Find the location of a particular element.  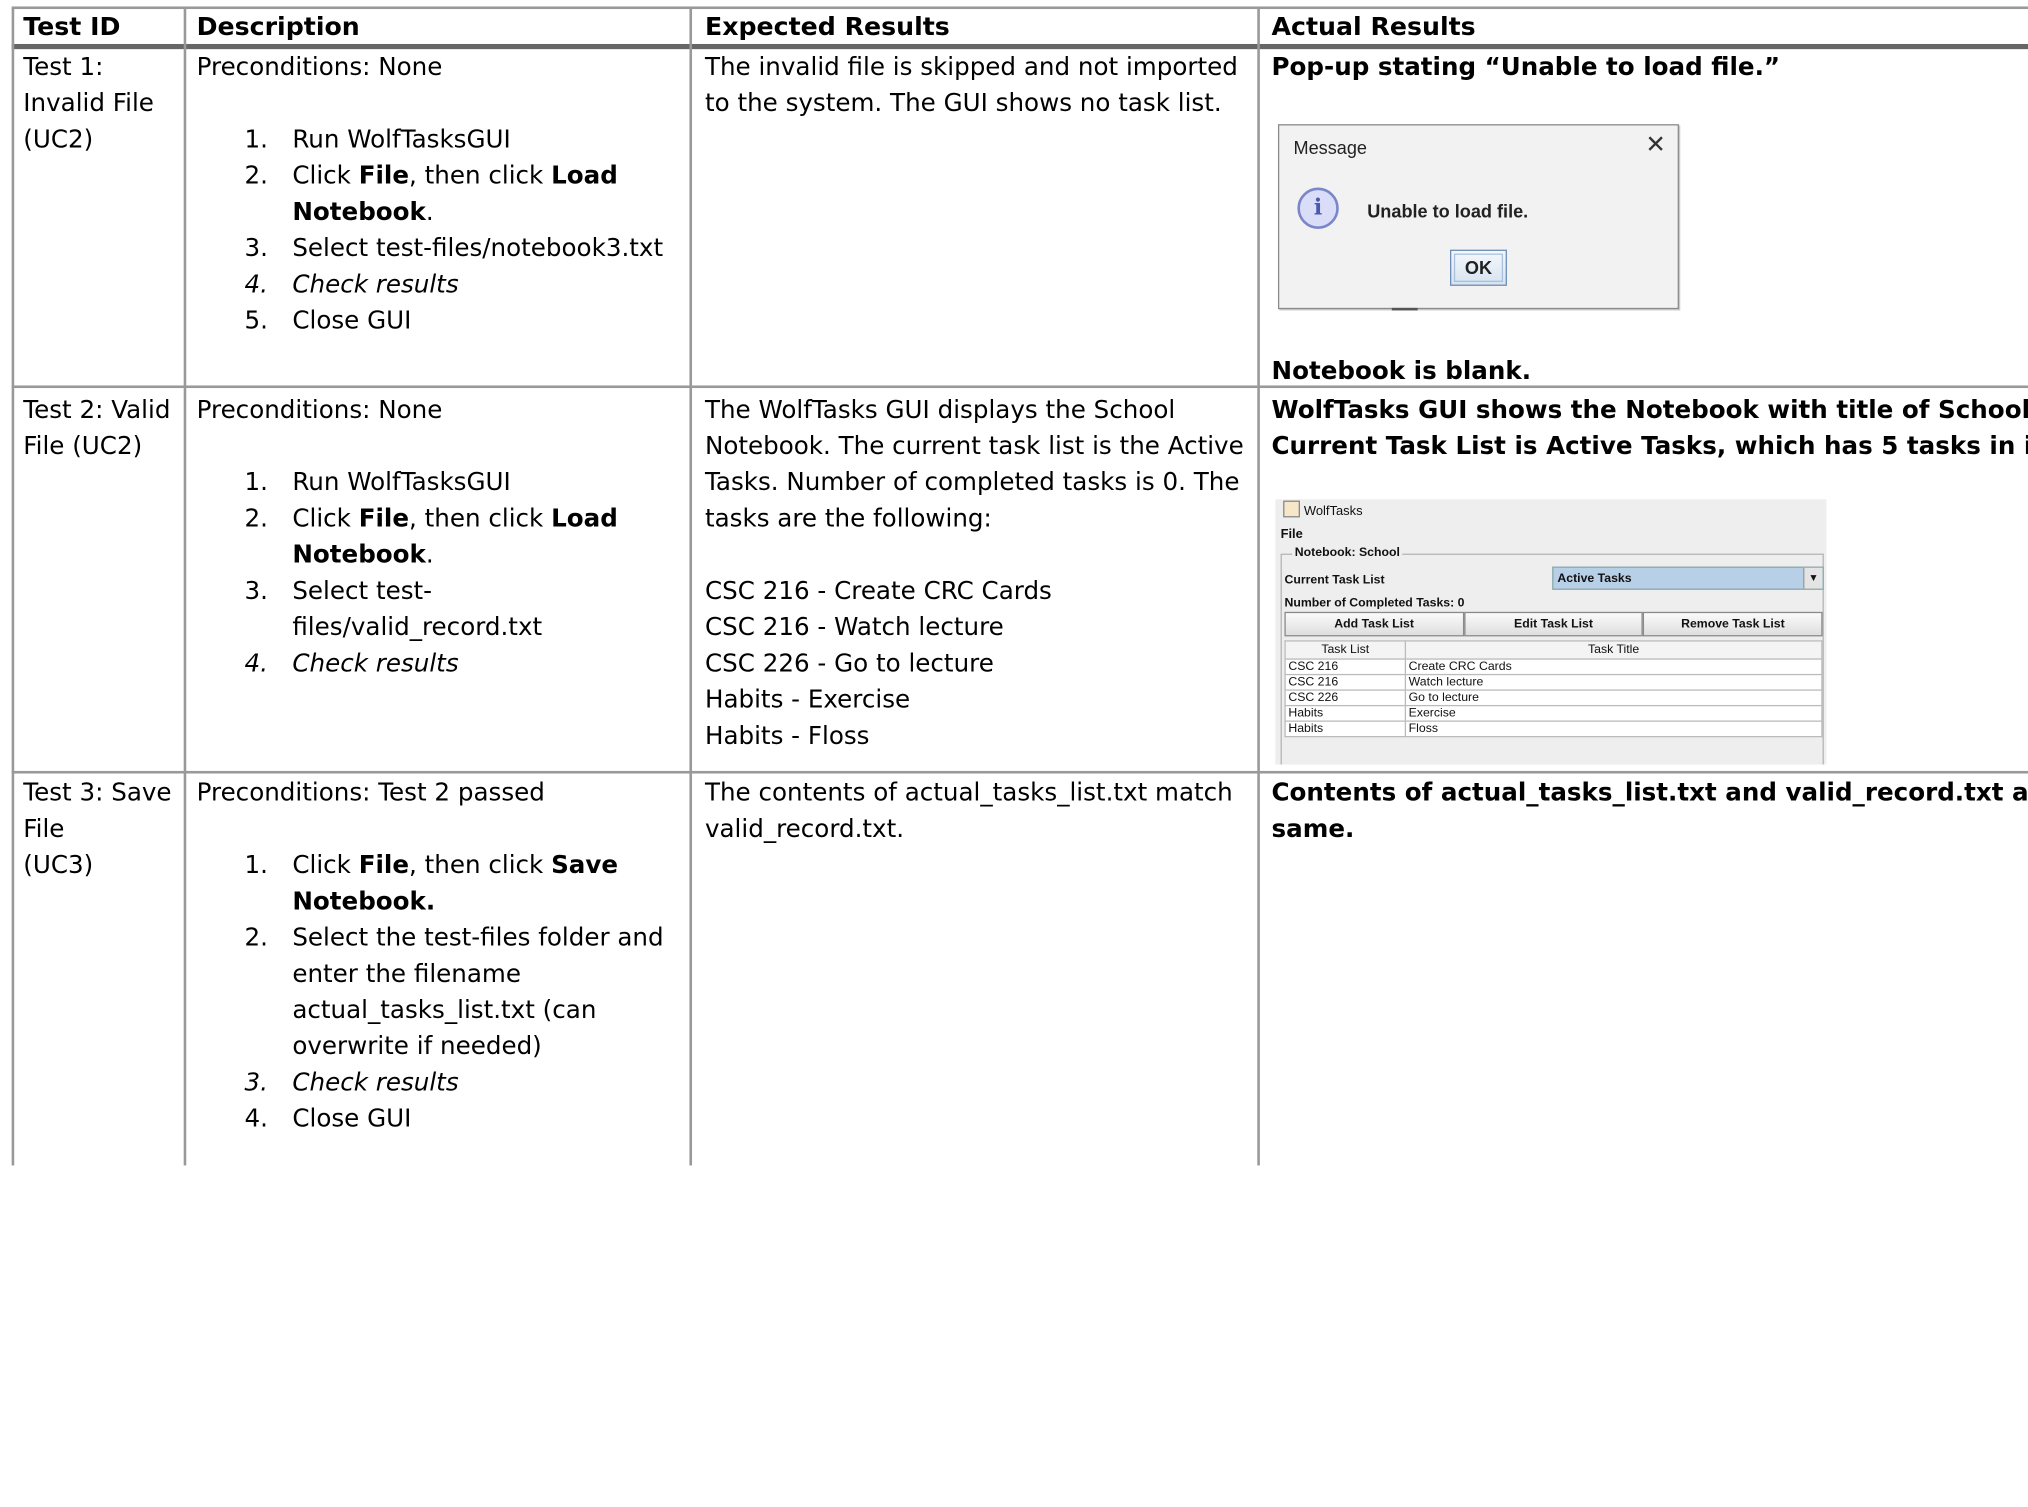

test-id-cell: Test 1: Invalid File (UC2) is located at coordinates (88, 103).